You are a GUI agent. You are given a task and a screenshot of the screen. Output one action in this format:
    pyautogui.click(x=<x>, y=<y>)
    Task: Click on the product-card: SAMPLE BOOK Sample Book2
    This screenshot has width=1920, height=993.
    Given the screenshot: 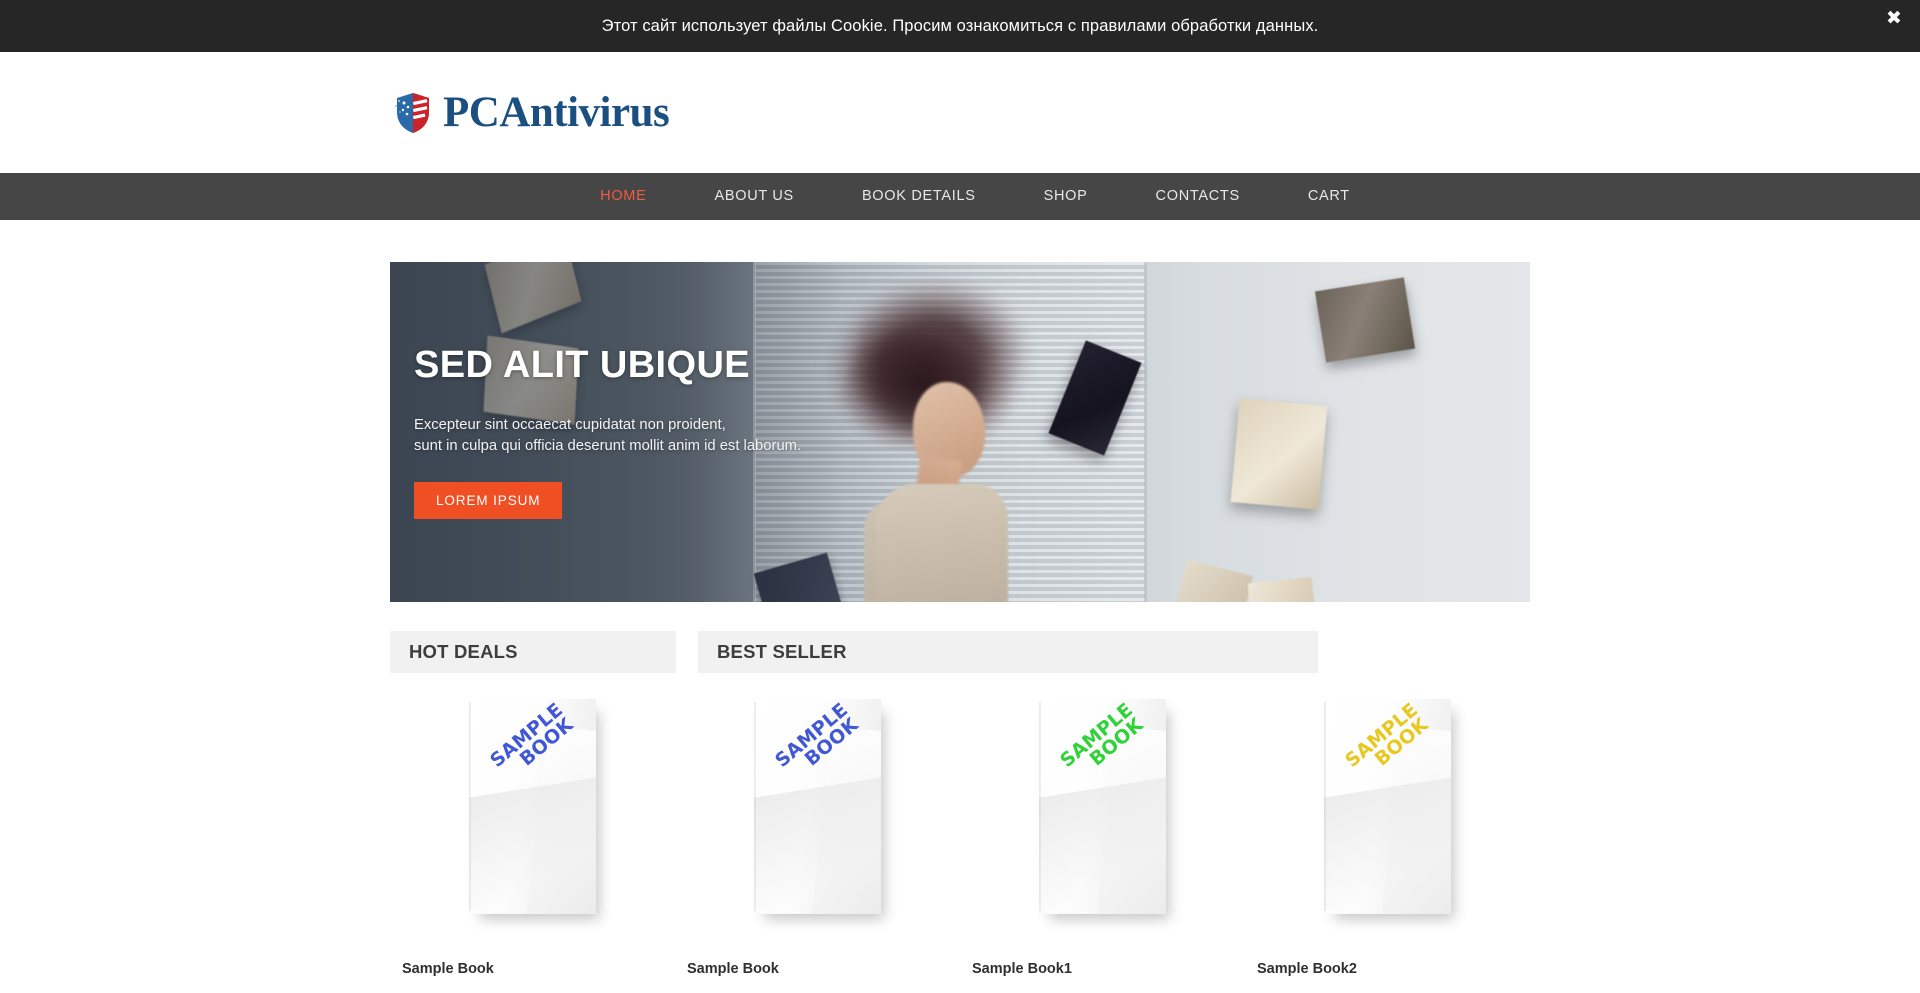 What is the action you would take?
    pyautogui.click(x=1387, y=838)
    